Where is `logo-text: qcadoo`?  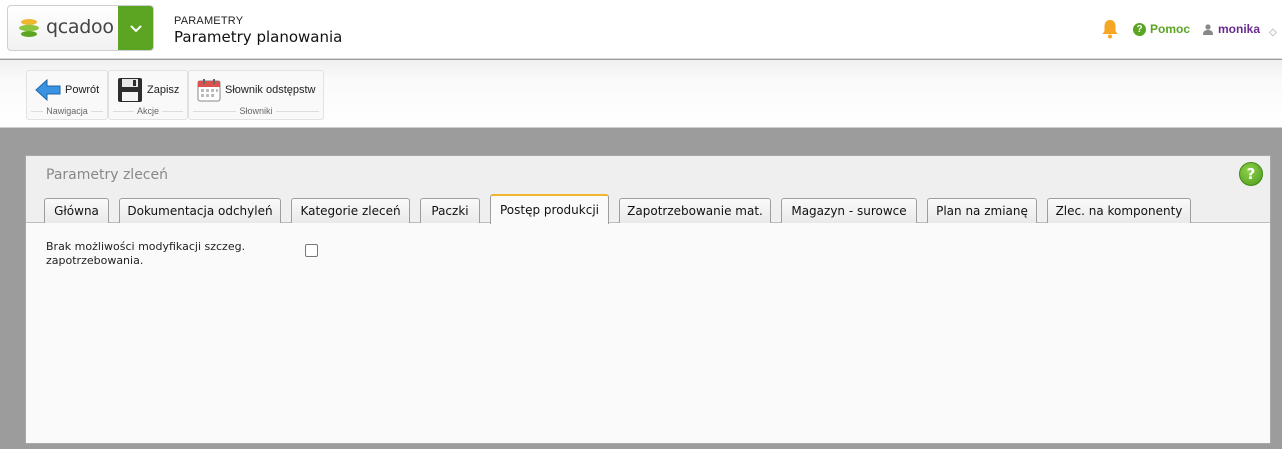
logo-text: qcadoo is located at coordinates (80, 27).